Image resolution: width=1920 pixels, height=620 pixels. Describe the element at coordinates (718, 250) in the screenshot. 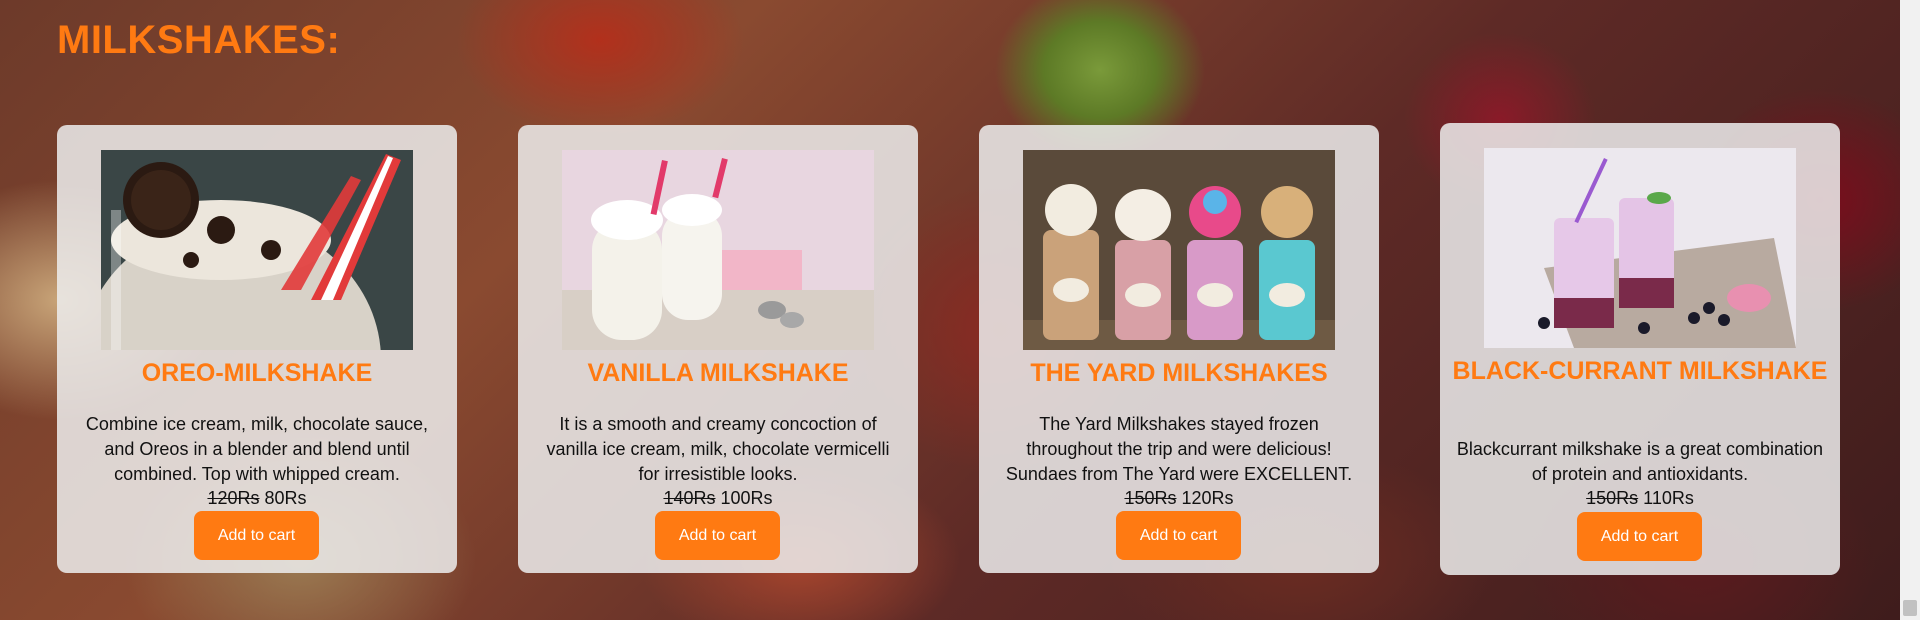

I see `product-image-vanilla` at that location.